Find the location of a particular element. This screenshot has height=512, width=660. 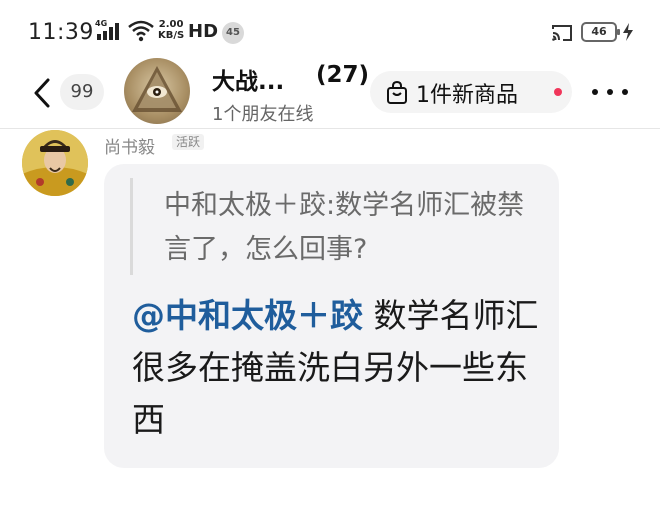

speed-unit: KB/S is located at coordinates (171, 35).